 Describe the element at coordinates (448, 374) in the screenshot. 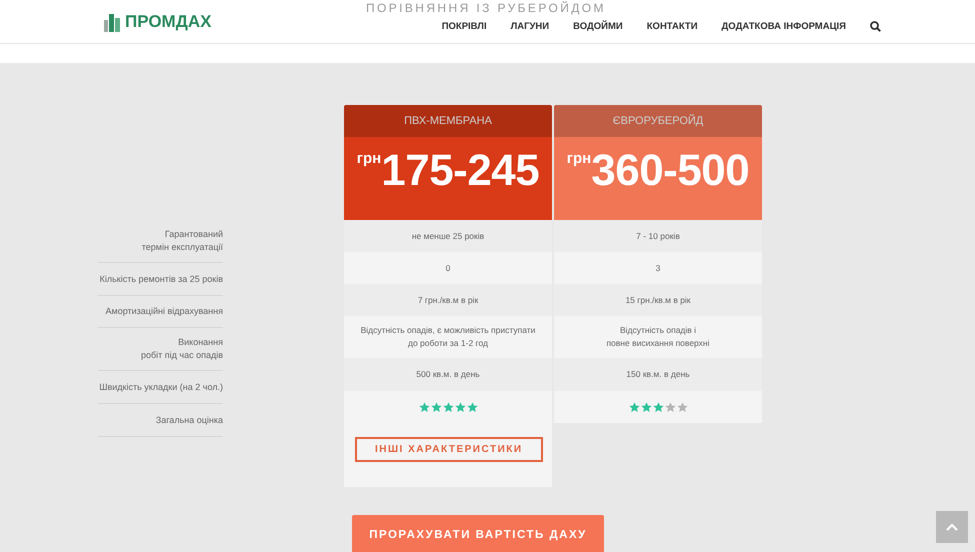

I see `table-cell: 500 кв.м. в день` at that location.